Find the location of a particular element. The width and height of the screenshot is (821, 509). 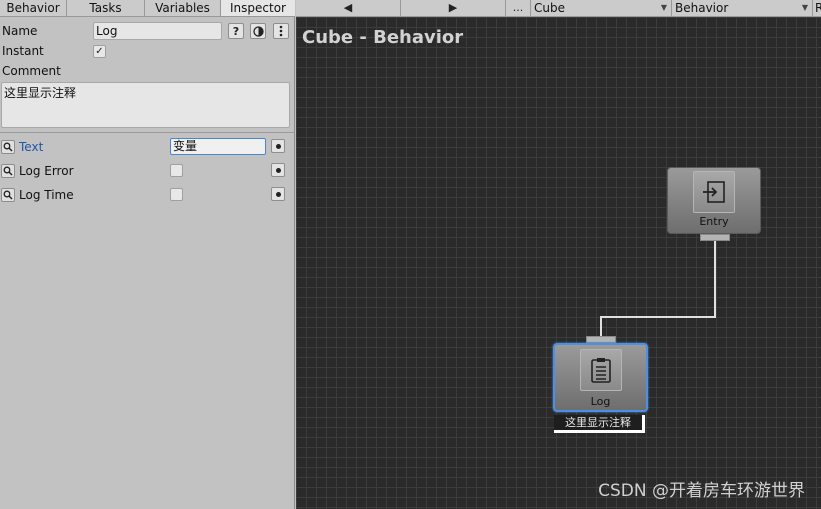

half-circle-icon is located at coordinates (258, 31).